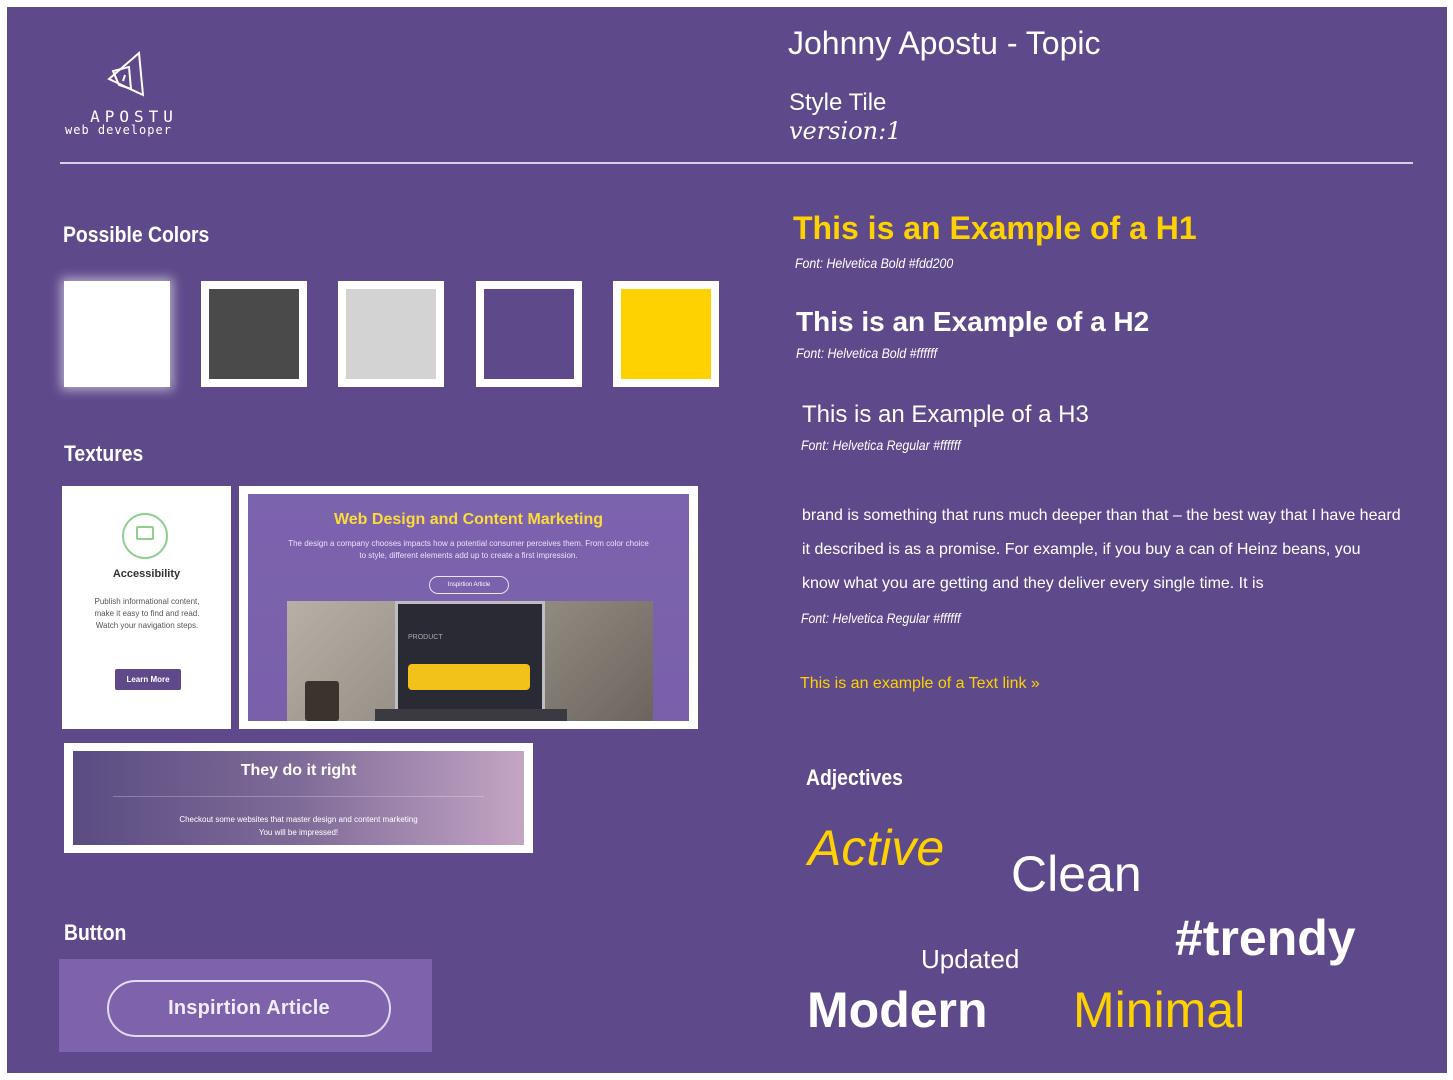  I want to click on laptop-keyboard, so click(471, 715).